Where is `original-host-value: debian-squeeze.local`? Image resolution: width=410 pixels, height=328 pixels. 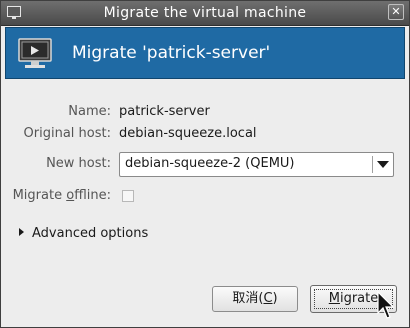
original-host-value: debian-squeeze.local is located at coordinates (188, 133).